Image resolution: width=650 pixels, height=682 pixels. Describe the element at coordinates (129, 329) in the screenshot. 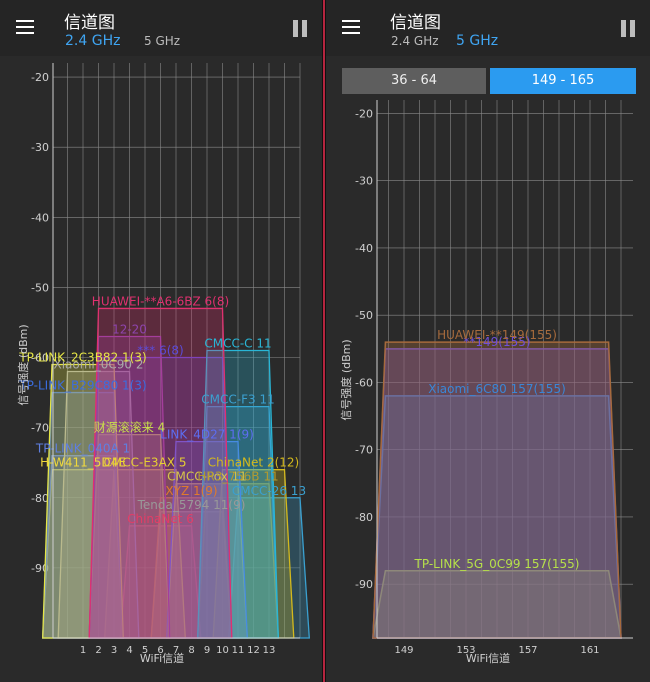

I see `network-label: 12-20` at that location.